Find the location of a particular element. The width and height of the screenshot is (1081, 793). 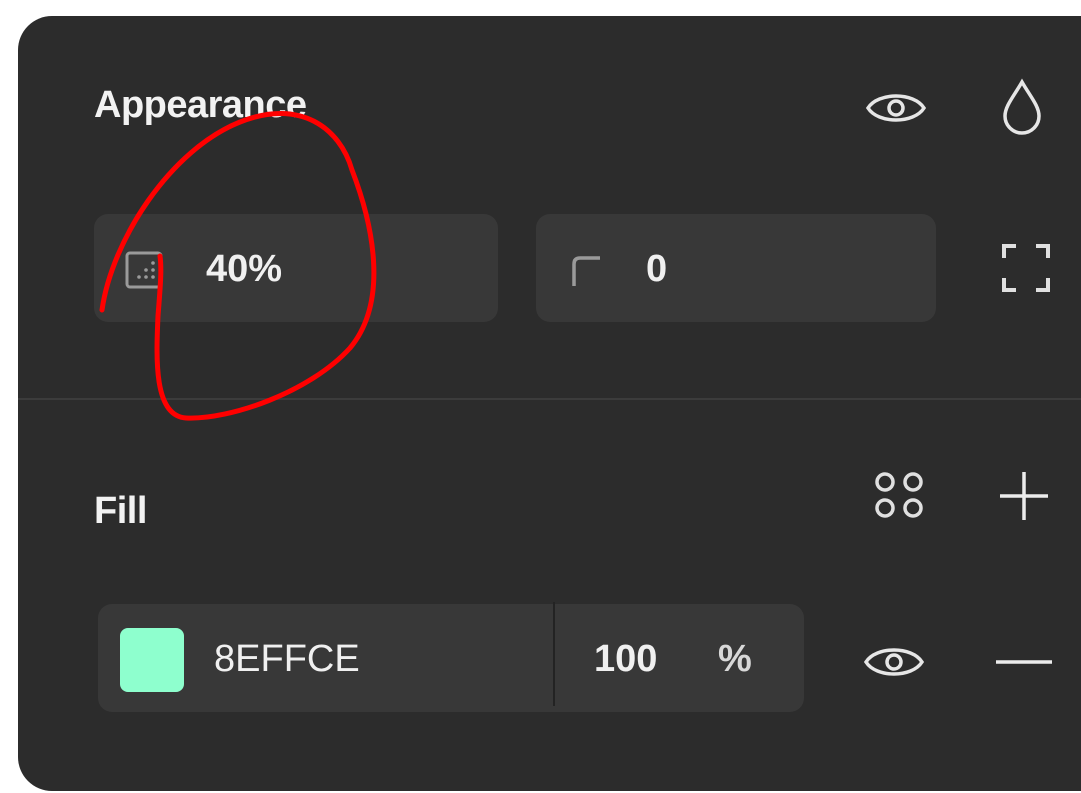

styles-grid-icon is located at coordinates (900, 496).